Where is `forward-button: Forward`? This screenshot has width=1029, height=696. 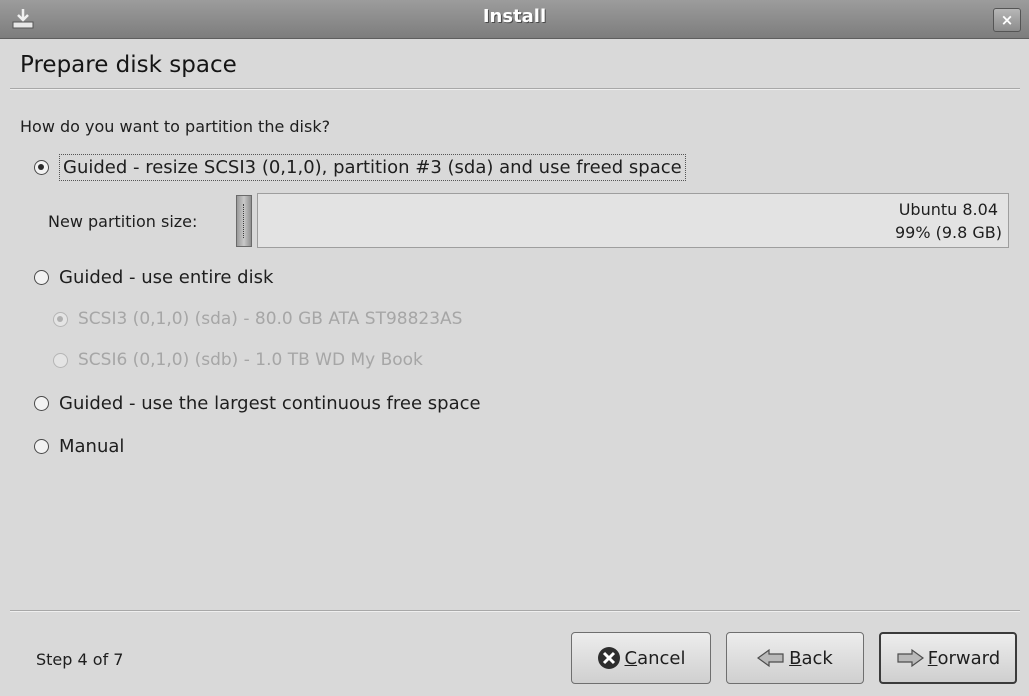
forward-button: Forward is located at coordinates (948, 658).